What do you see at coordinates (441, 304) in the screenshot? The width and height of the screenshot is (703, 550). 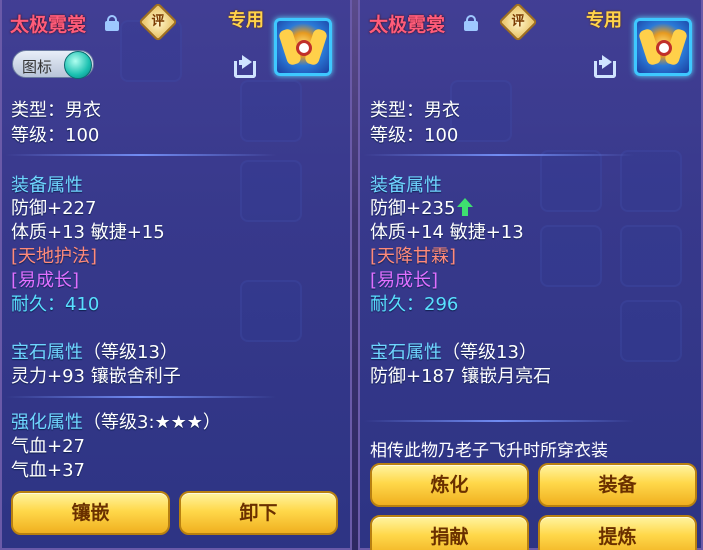 I see `durability-value: 296` at bounding box center [441, 304].